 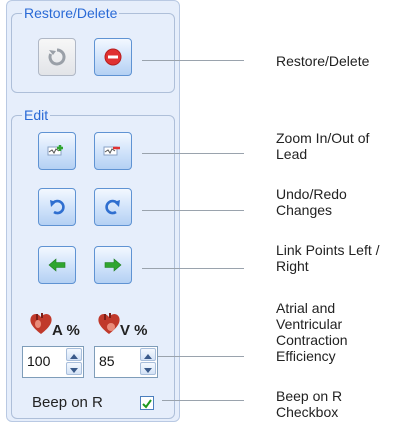 I want to click on atrial-spinner-arrows, so click(x=74, y=362).